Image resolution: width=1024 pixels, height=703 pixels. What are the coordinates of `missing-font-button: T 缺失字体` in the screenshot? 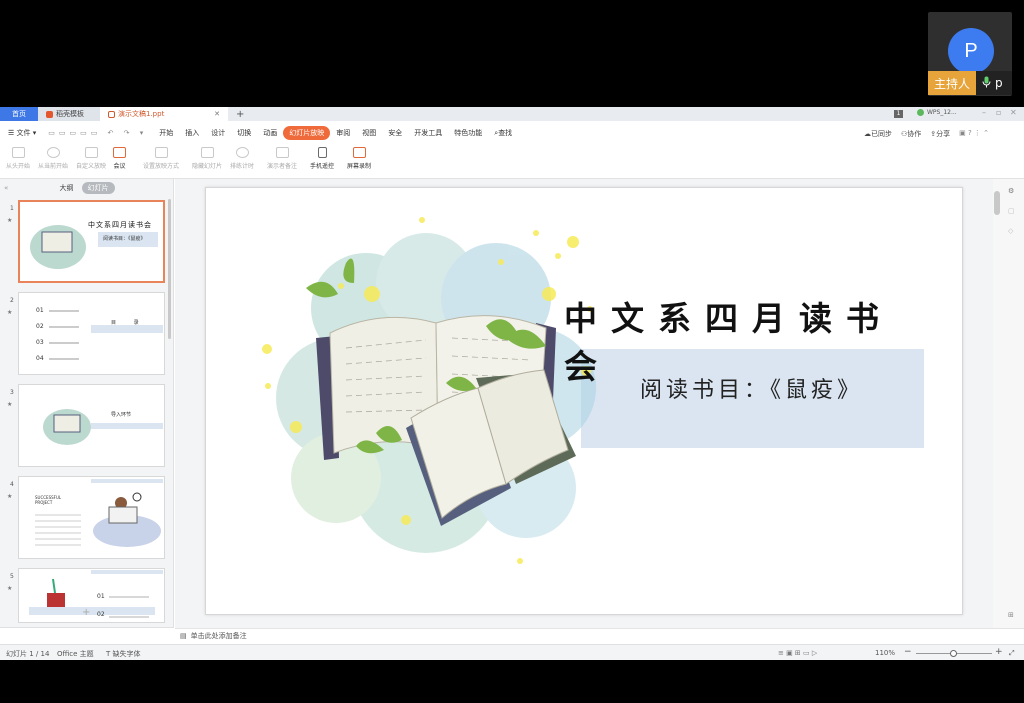 It's located at (123, 654).